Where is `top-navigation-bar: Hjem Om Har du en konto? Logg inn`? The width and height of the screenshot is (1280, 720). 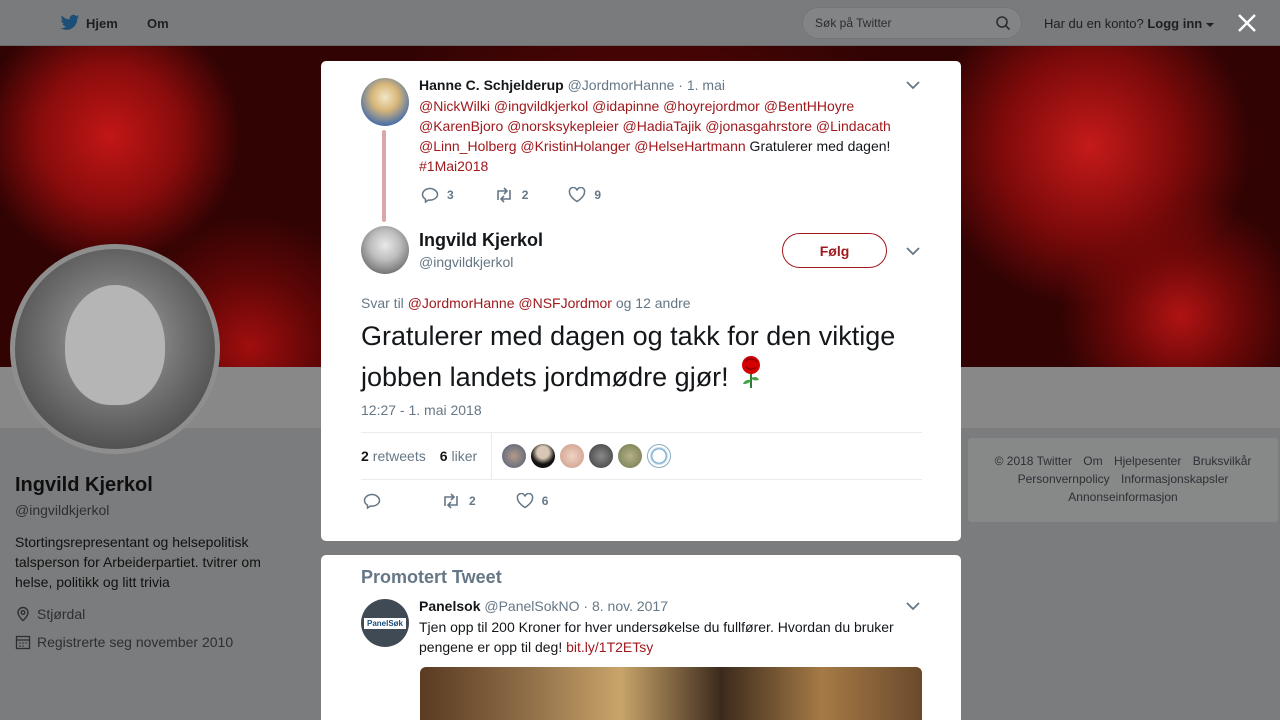 top-navigation-bar: Hjem Om Har du en konto? Logg inn is located at coordinates (640, 23).